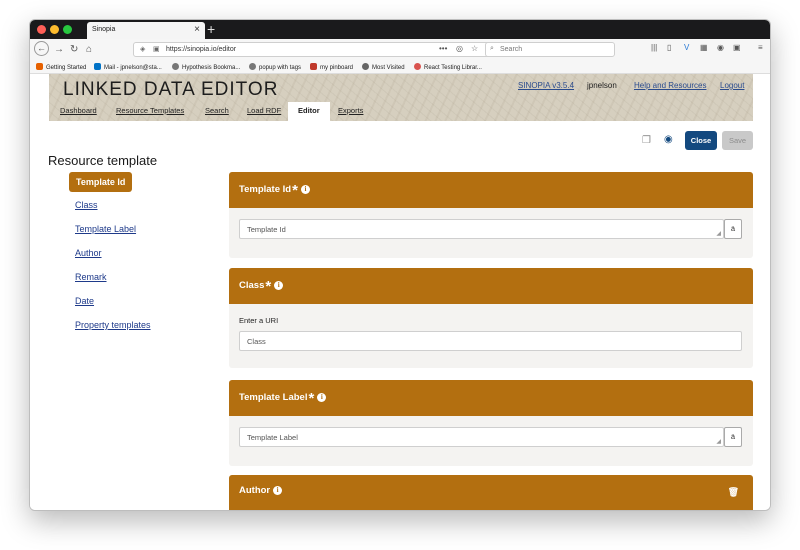  Describe the element at coordinates (41, 29) in the screenshot. I see `close-window-icon` at that location.